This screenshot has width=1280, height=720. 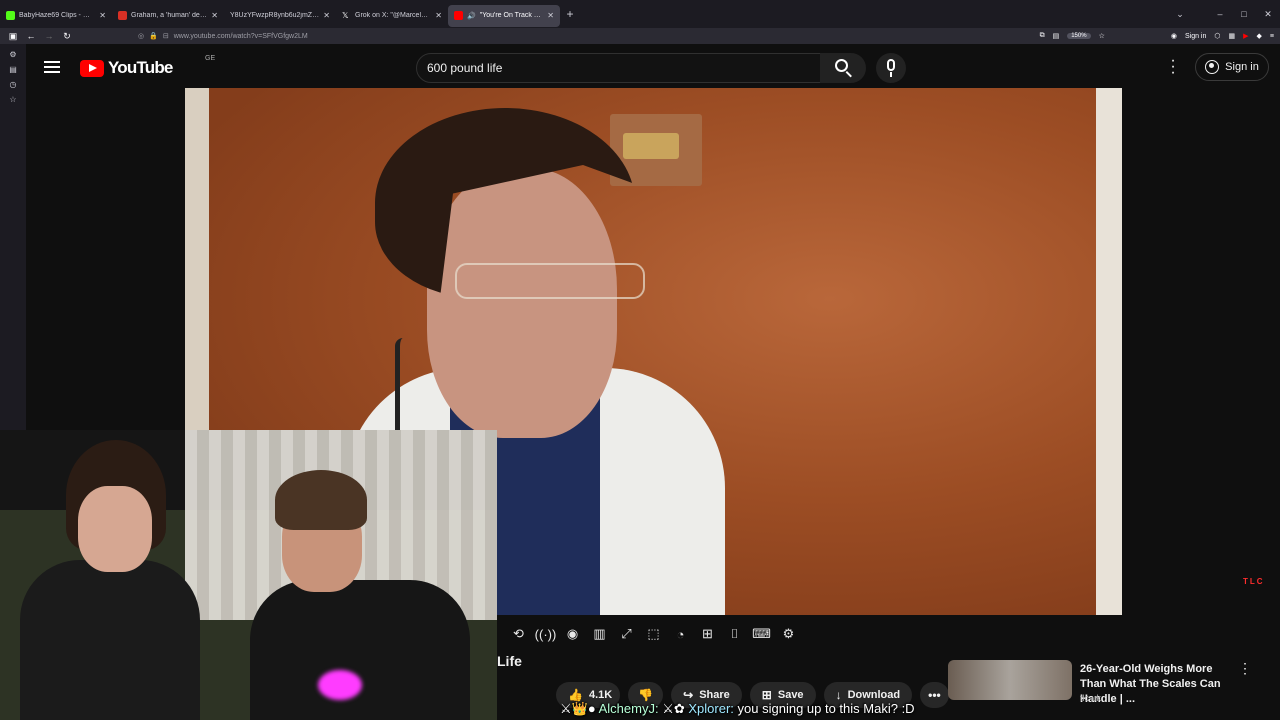 I want to click on signin-button: Sign in, so click(x=1232, y=67).